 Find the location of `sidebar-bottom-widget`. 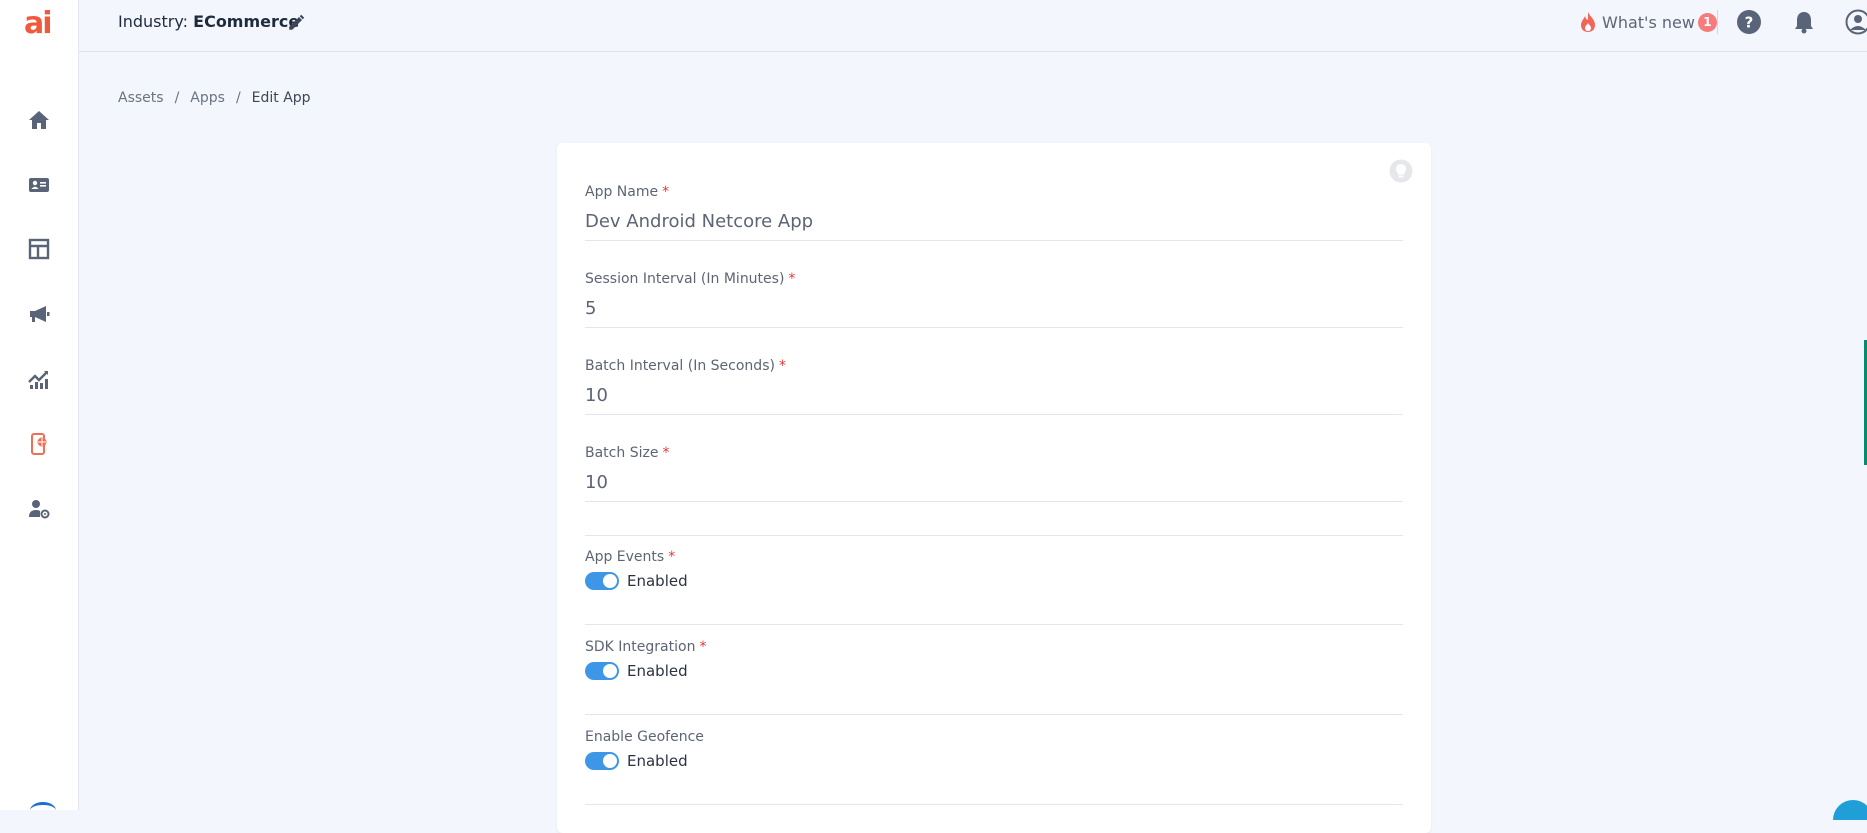

sidebar-bottom-widget is located at coordinates (43, 810).